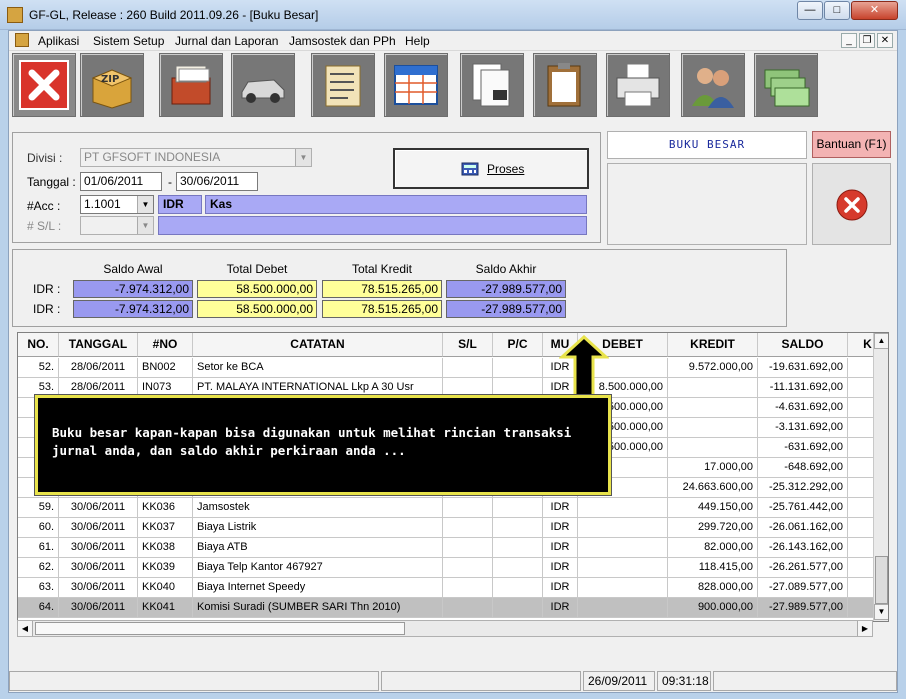 This screenshot has height=699, width=906. What do you see at coordinates (851, 144) in the screenshot?
I see `help-button: Bantuan (F1)` at bounding box center [851, 144].